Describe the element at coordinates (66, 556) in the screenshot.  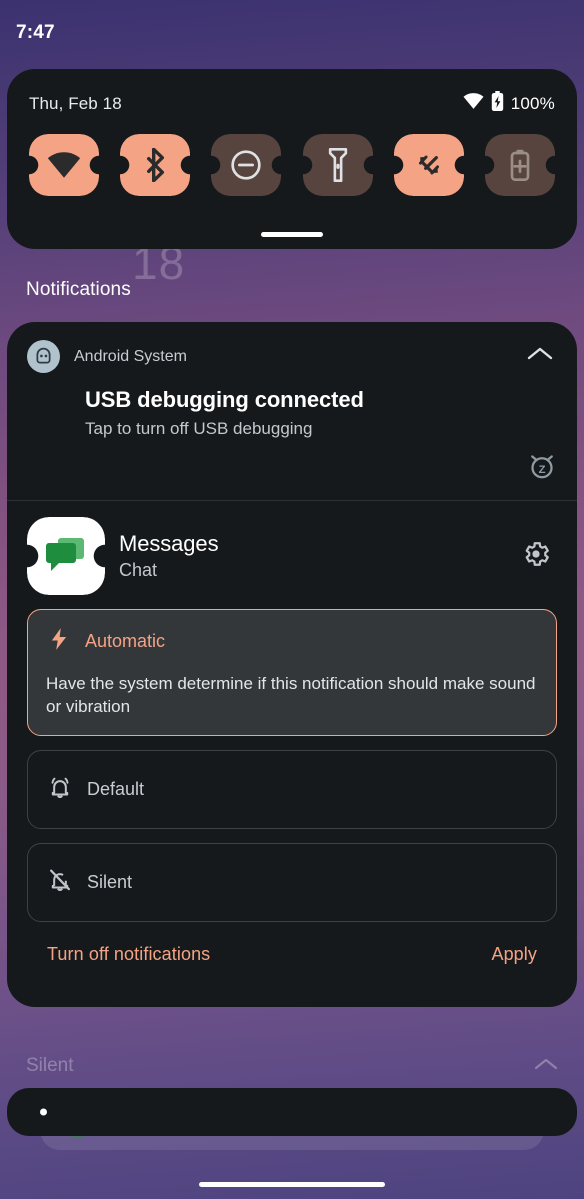
I see `messages-chat-icon` at that location.